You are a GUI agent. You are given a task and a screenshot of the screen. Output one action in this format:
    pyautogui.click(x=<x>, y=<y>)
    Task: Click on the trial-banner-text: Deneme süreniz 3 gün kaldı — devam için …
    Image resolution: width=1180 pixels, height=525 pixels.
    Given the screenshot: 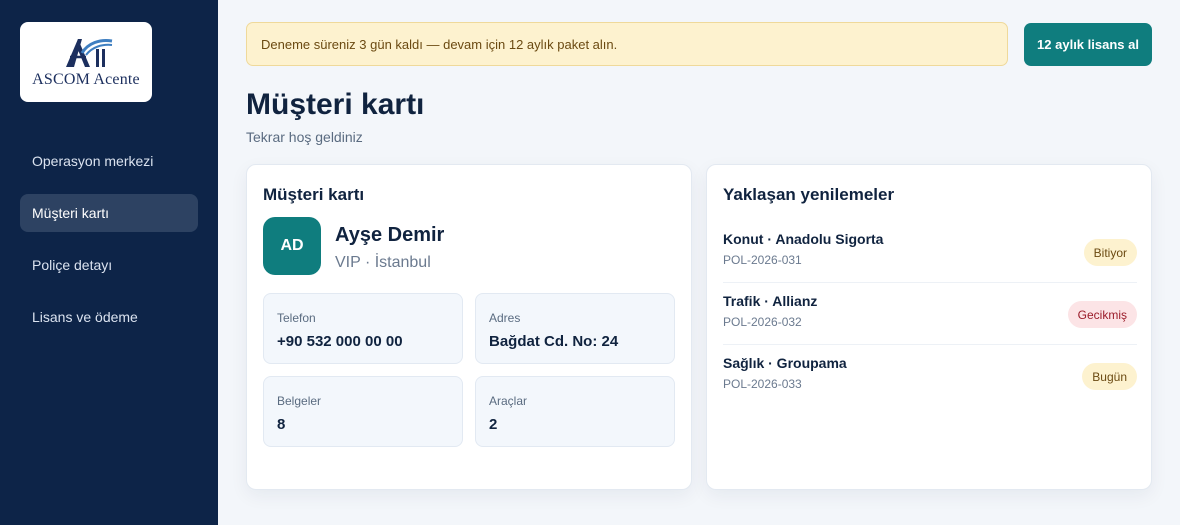 What is the action you would take?
    pyautogui.click(x=439, y=44)
    